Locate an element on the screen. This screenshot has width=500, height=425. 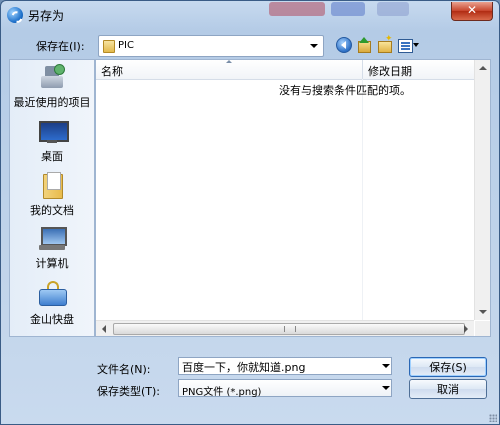
place-label: 金山快盘 is located at coordinates (52, 319).